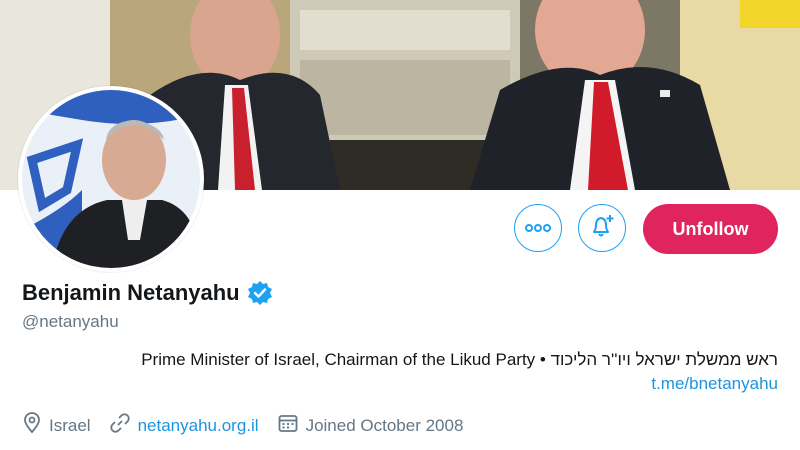  I want to click on joined-item: Joined October 2008, so click(370, 425).